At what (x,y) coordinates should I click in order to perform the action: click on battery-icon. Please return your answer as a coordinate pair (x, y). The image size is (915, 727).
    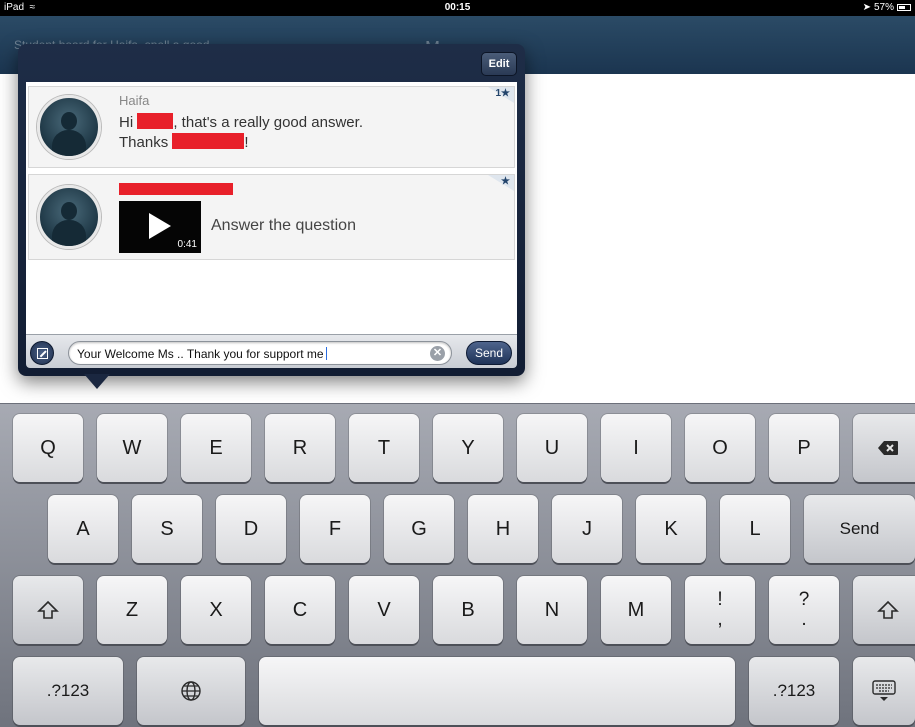
    Looking at the image, I should click on (904, 7).